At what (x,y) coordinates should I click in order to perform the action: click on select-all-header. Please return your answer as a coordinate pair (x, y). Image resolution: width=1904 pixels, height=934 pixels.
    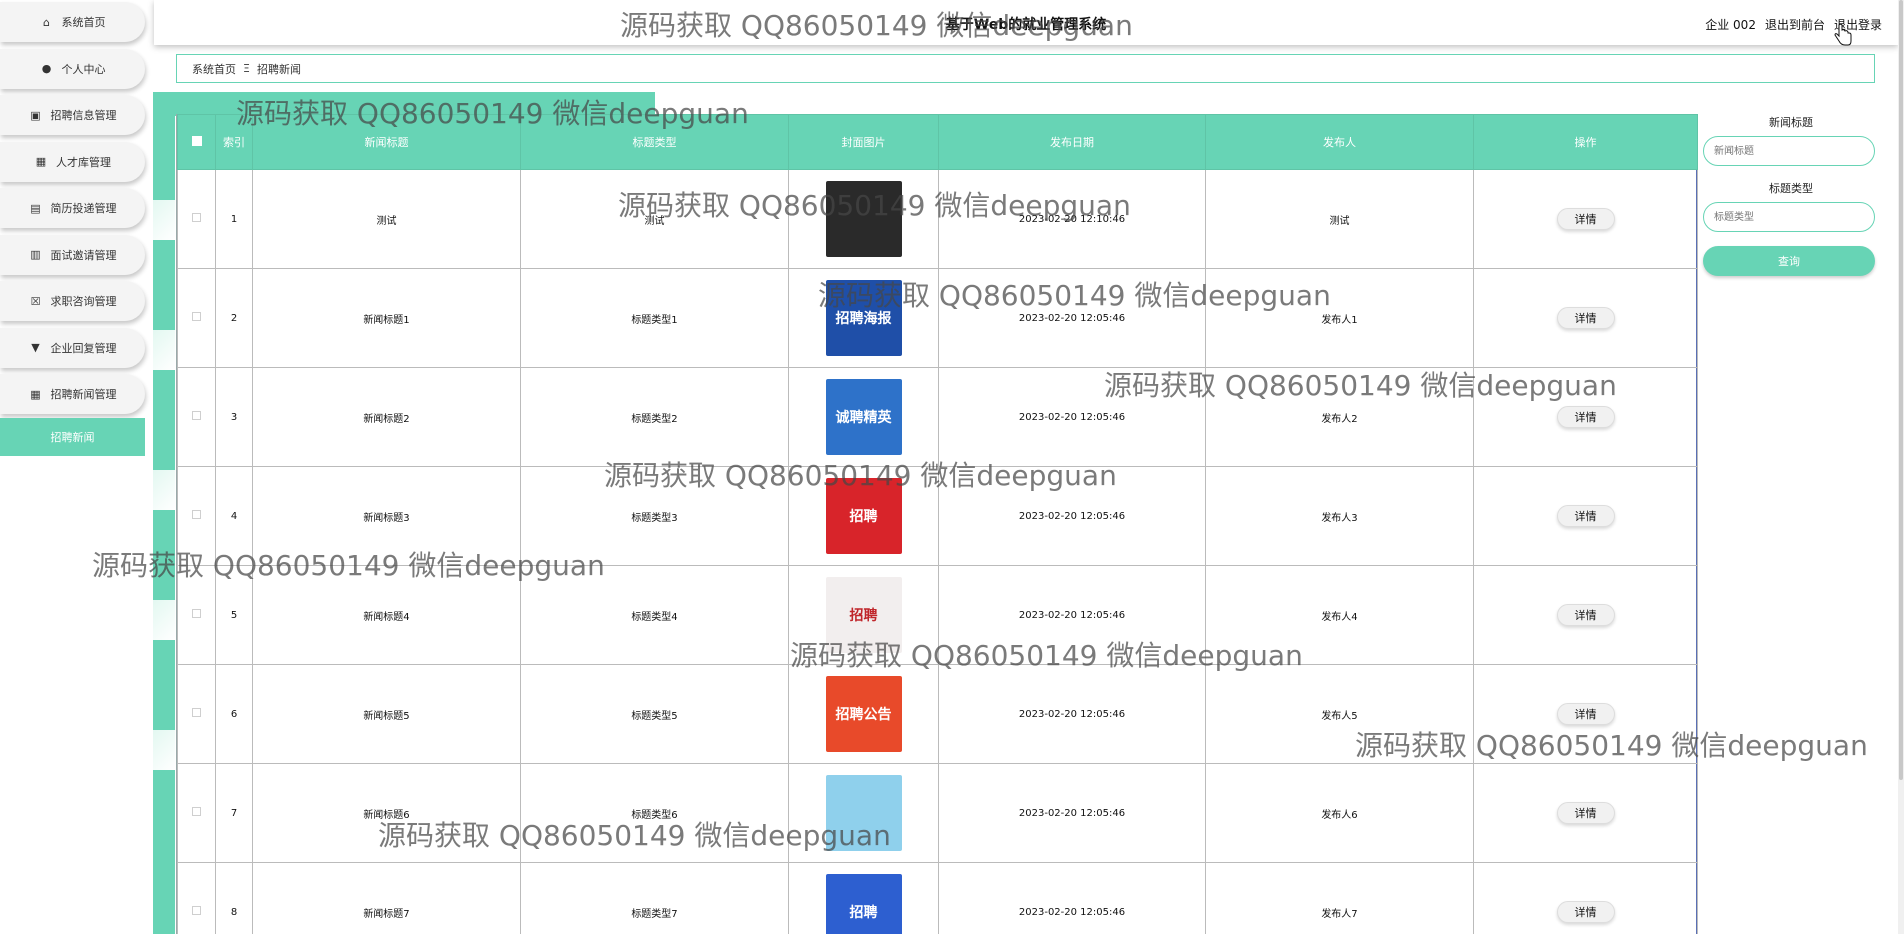
    Looking at the image, I should click on (196, 142).